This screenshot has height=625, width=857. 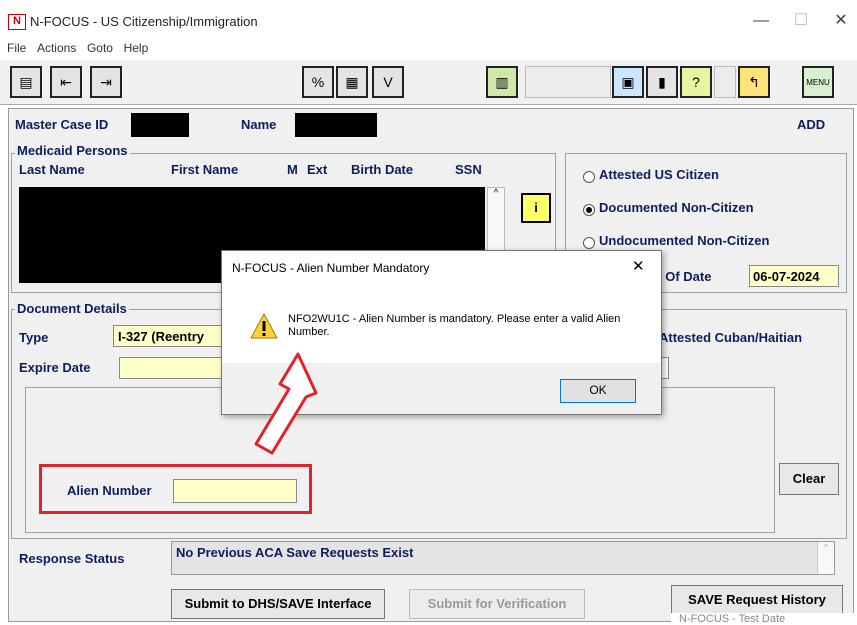 What do you see at coordinates (286, 403) in the screenshot?
I see `red-arrow` at bounding box center [286, 403].